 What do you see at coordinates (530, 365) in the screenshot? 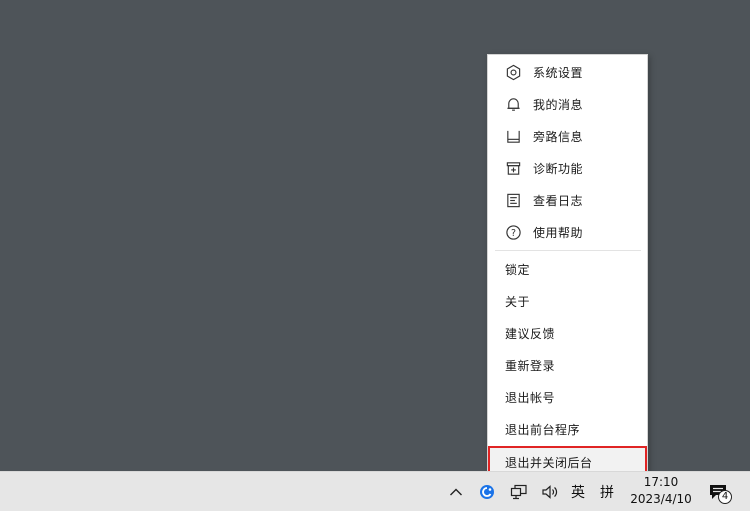
I see `menu-item-label: 重新登录` at bounding box center [530, 365].